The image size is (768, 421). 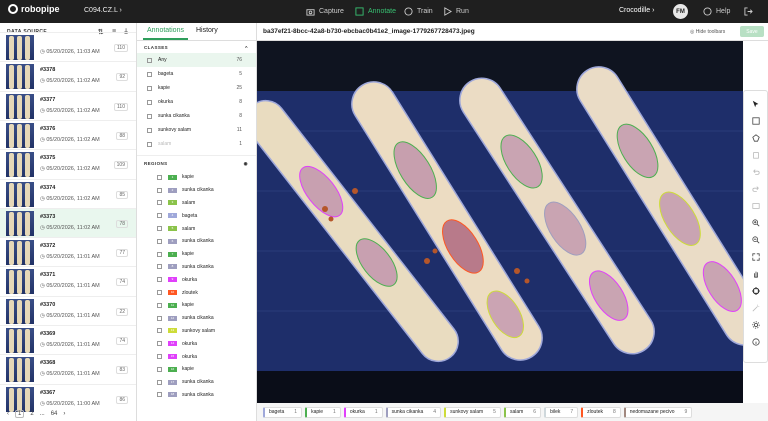 I want to click on image-date-text: 05/20/2026, 11:00 AM, so click(x=73, y=403).